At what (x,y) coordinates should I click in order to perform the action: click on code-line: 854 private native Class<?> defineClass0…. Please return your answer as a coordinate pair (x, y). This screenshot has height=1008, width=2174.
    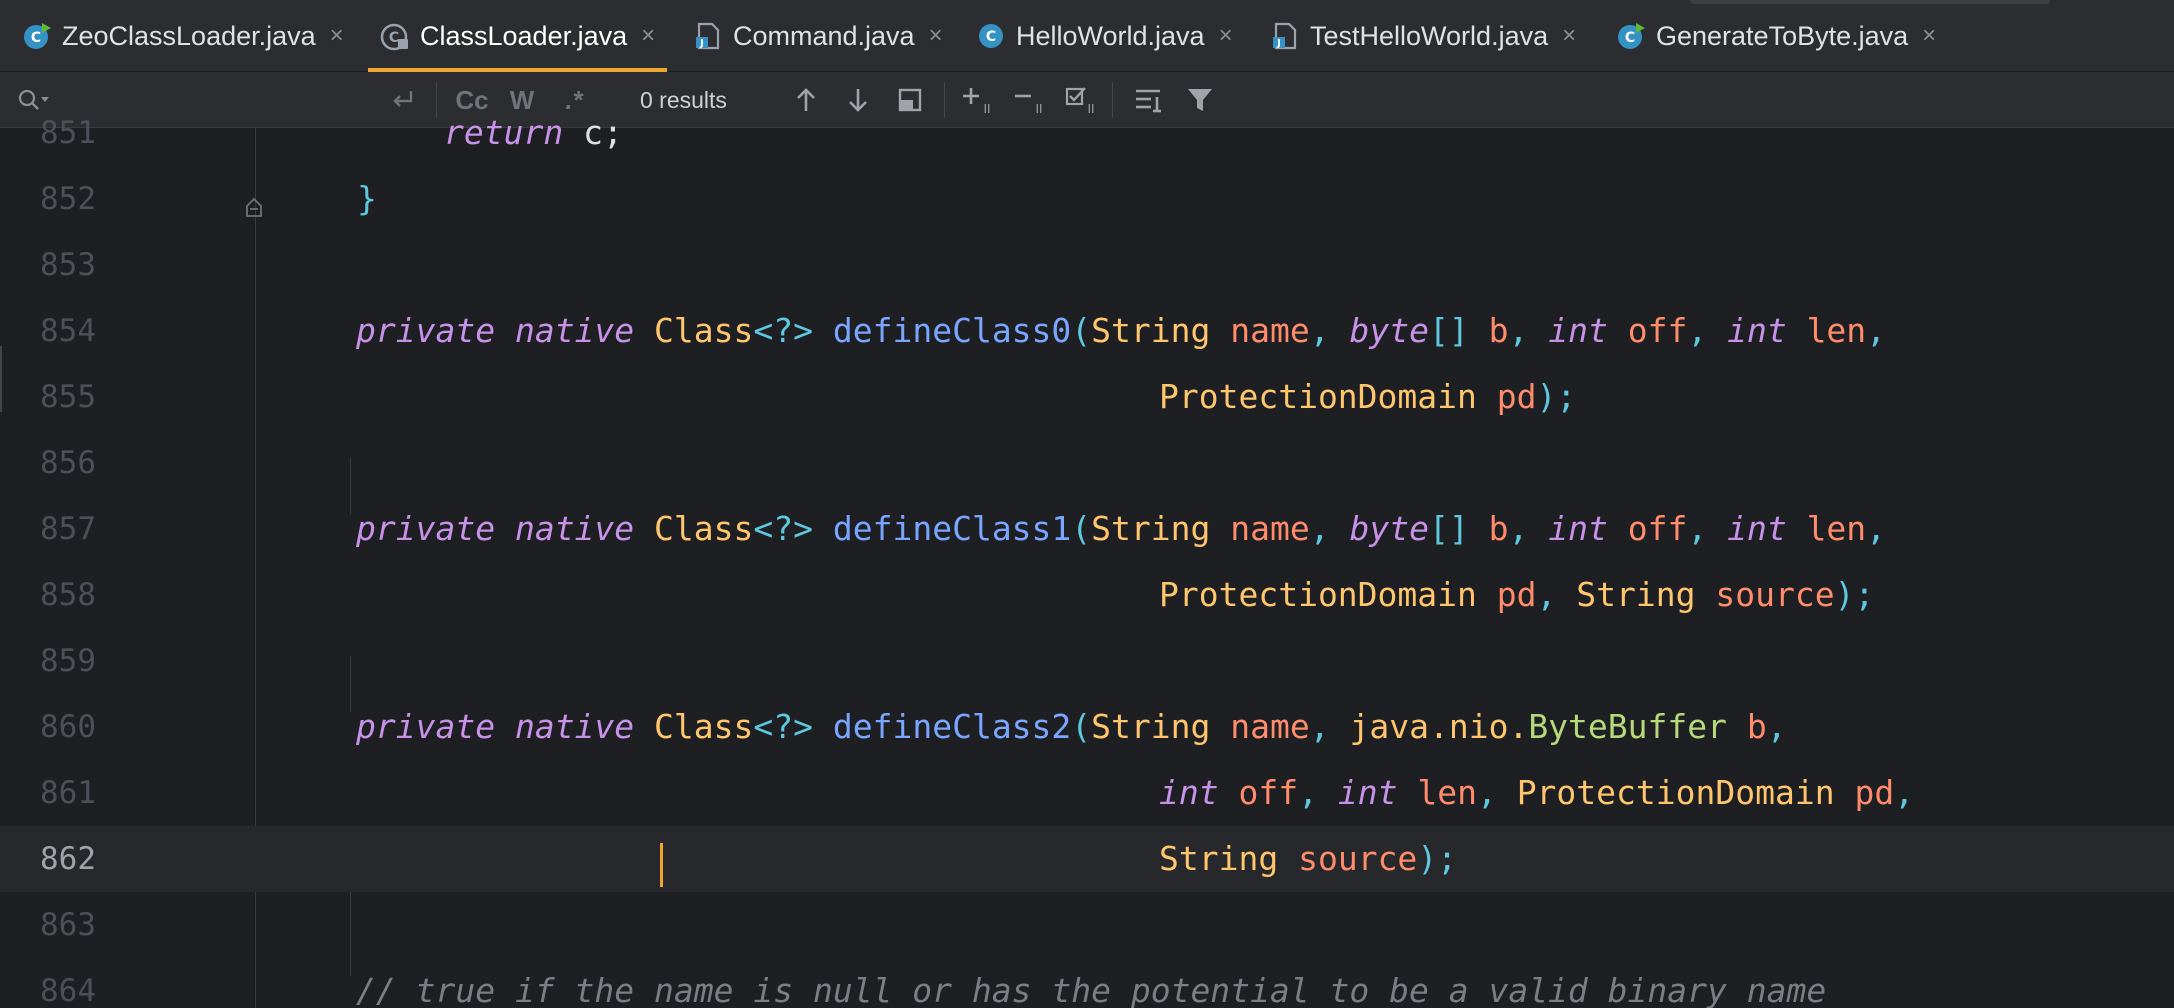
    Looking at the image, I should click on (1087, 331).